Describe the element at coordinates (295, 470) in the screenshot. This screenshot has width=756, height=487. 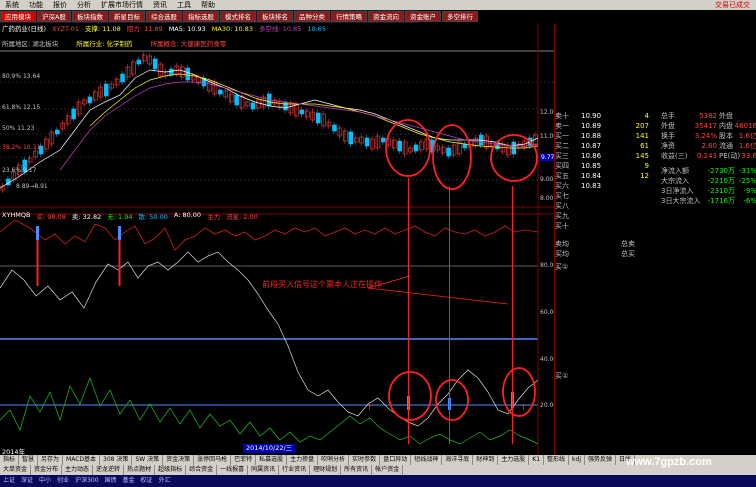
I see `info-tab-9: 行业资讯` at that location.